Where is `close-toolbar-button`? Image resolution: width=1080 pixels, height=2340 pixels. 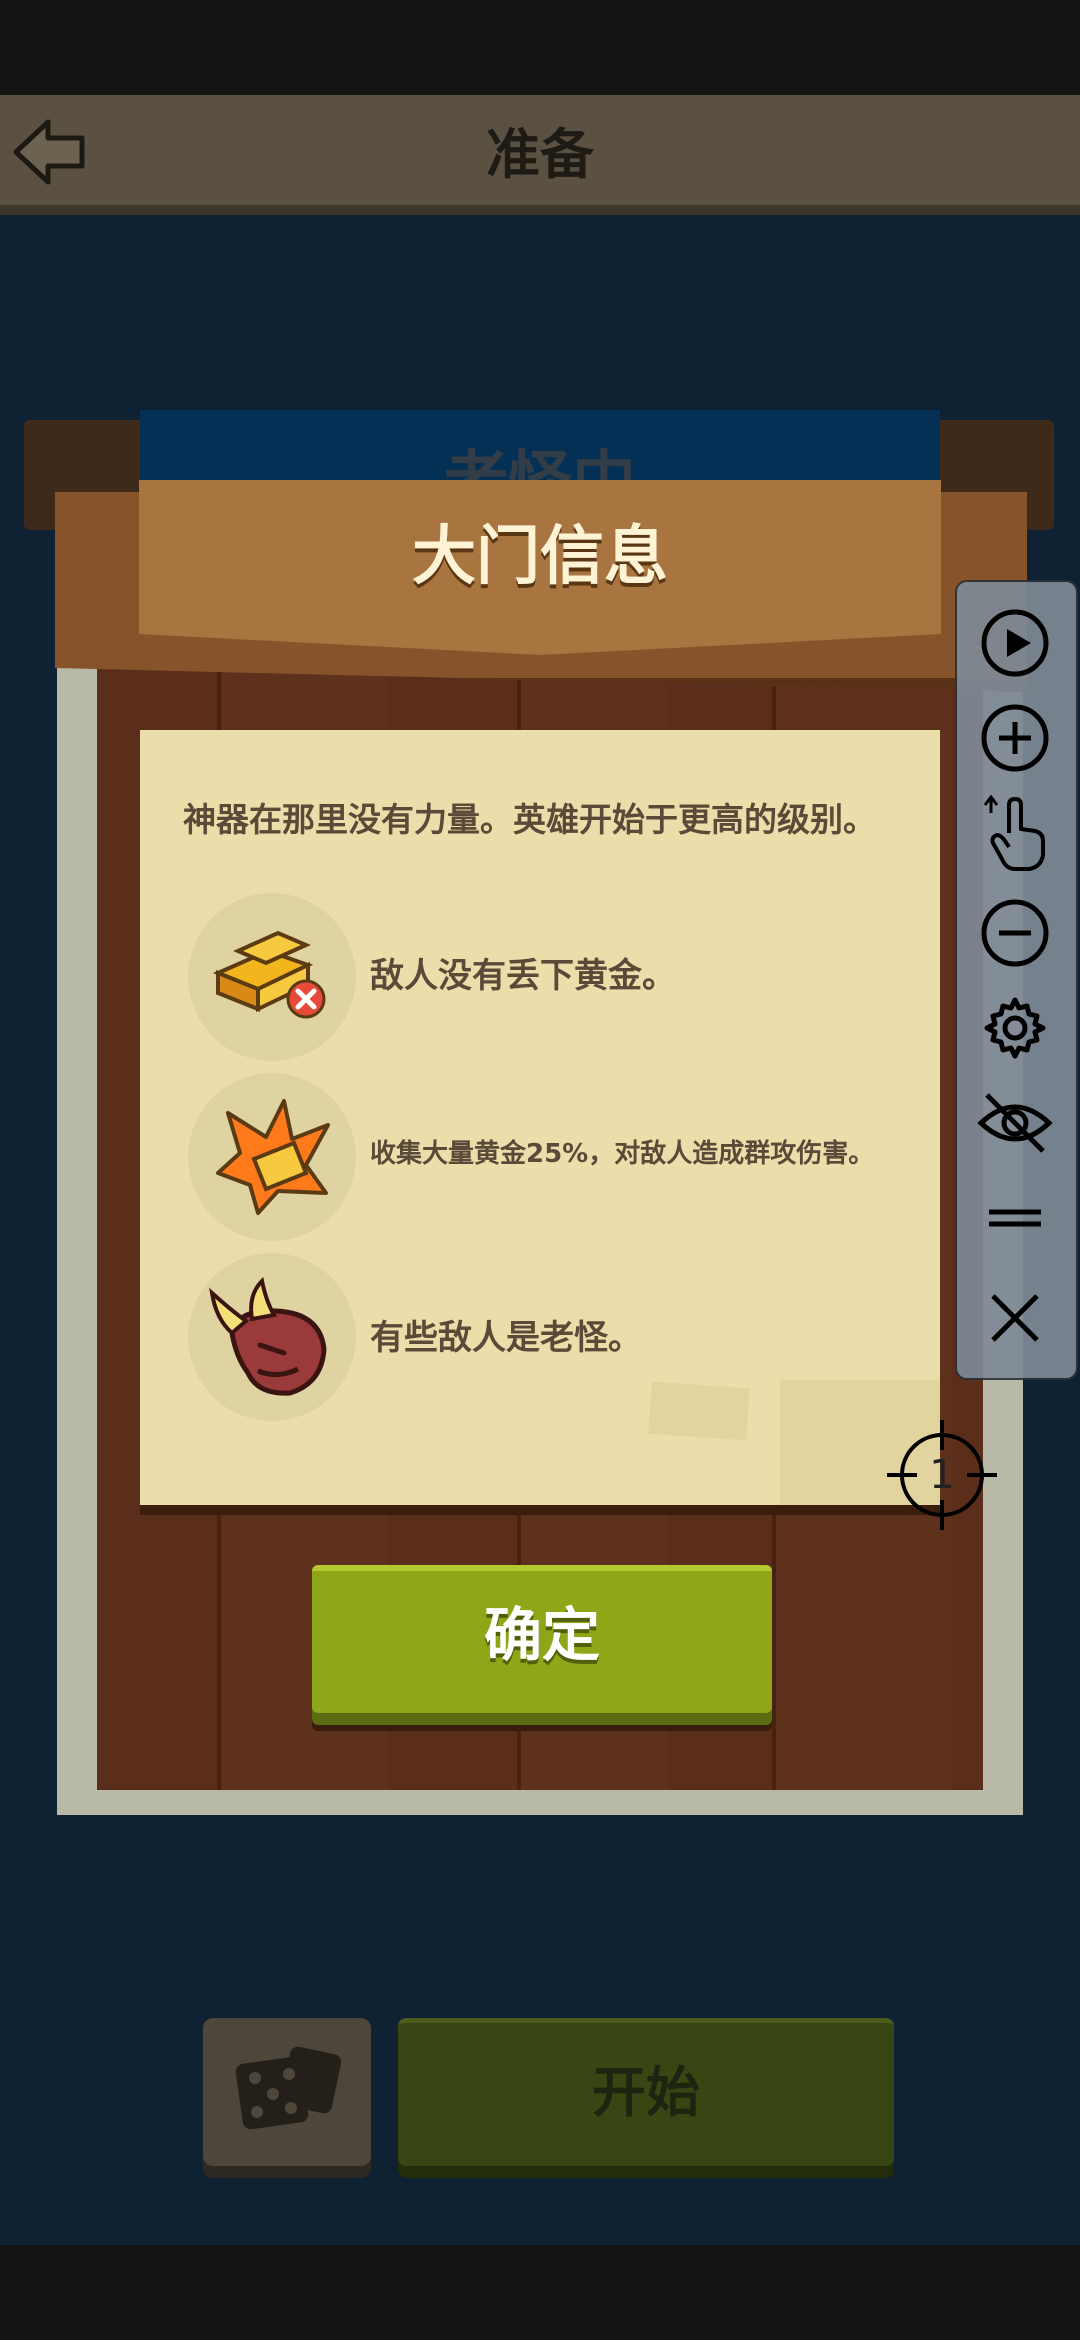 close-toolbar-button is located at coordinates (1015, 1318).